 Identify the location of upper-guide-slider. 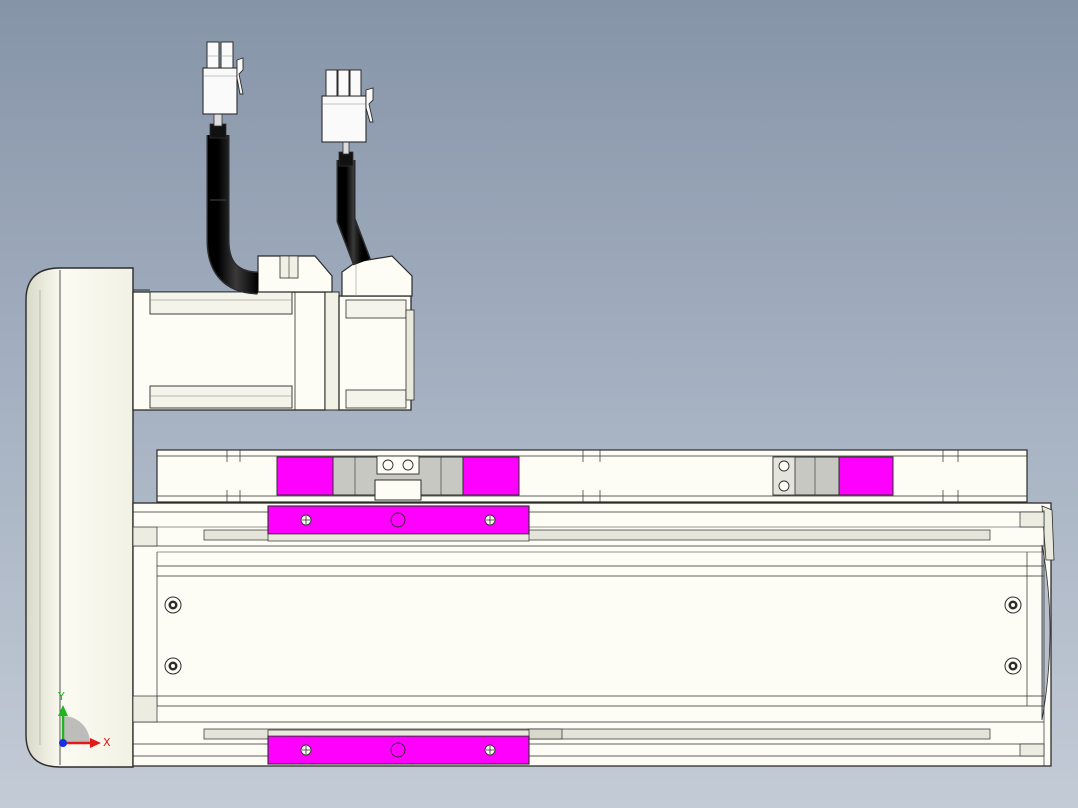
(398, 523).